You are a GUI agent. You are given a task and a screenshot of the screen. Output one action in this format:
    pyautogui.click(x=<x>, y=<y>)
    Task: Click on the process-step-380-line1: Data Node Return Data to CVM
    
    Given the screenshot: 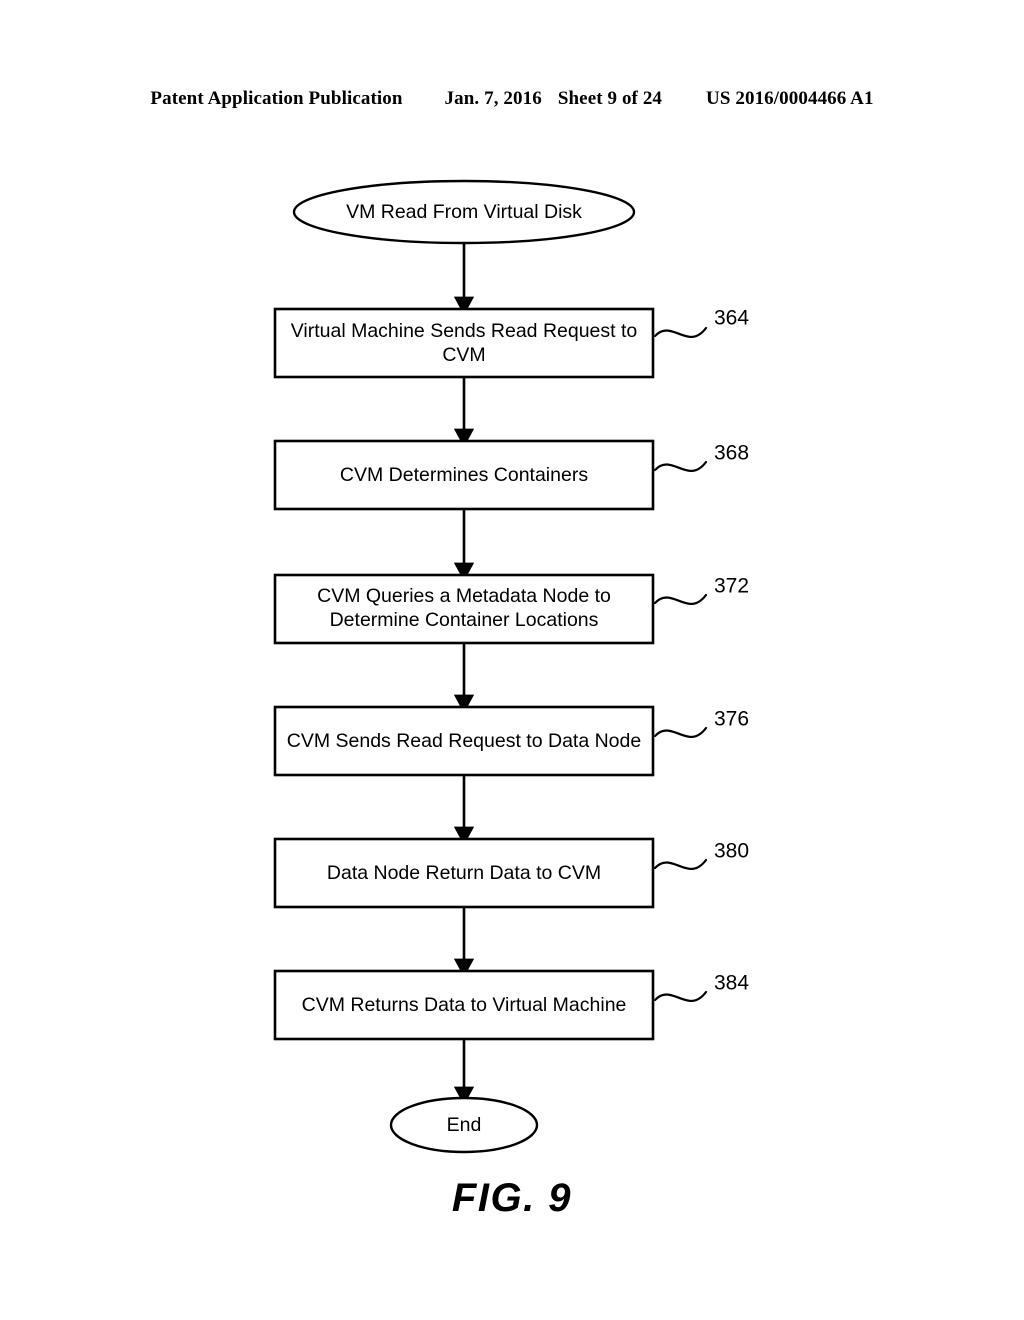 What is the action you would take?
    pyautogui.click(x=464, y=873)
    